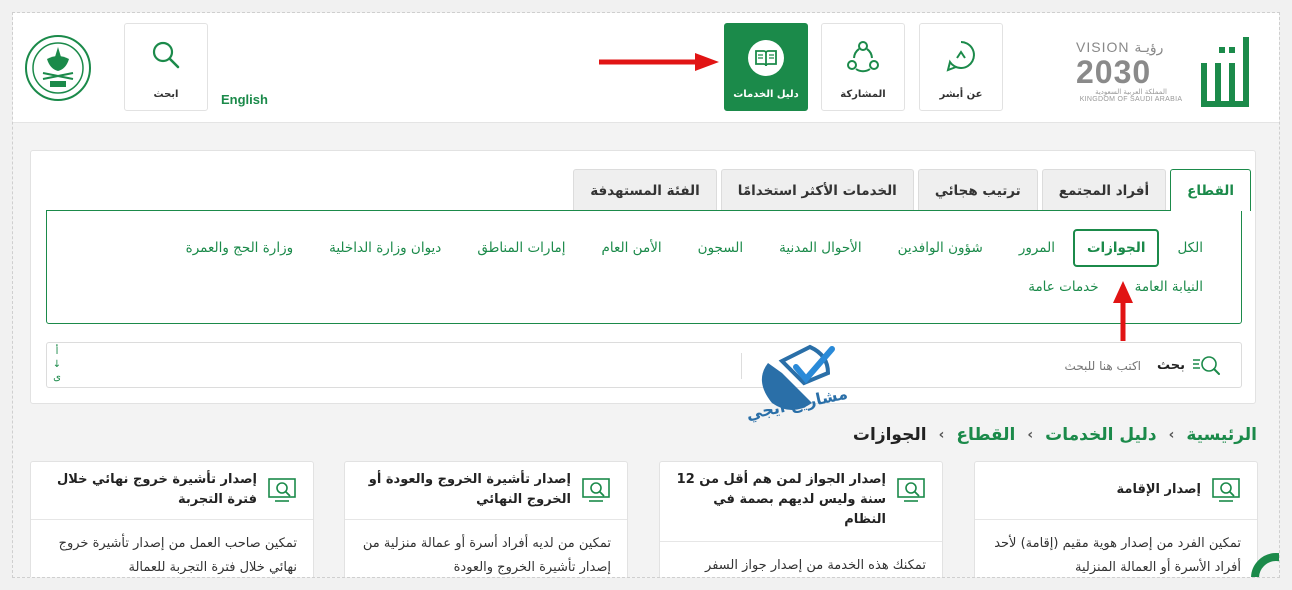 The image size is (1292, 590). I want to click on category-hajj-umrah: وزارة الحج والعمرة, so click(239, 248).